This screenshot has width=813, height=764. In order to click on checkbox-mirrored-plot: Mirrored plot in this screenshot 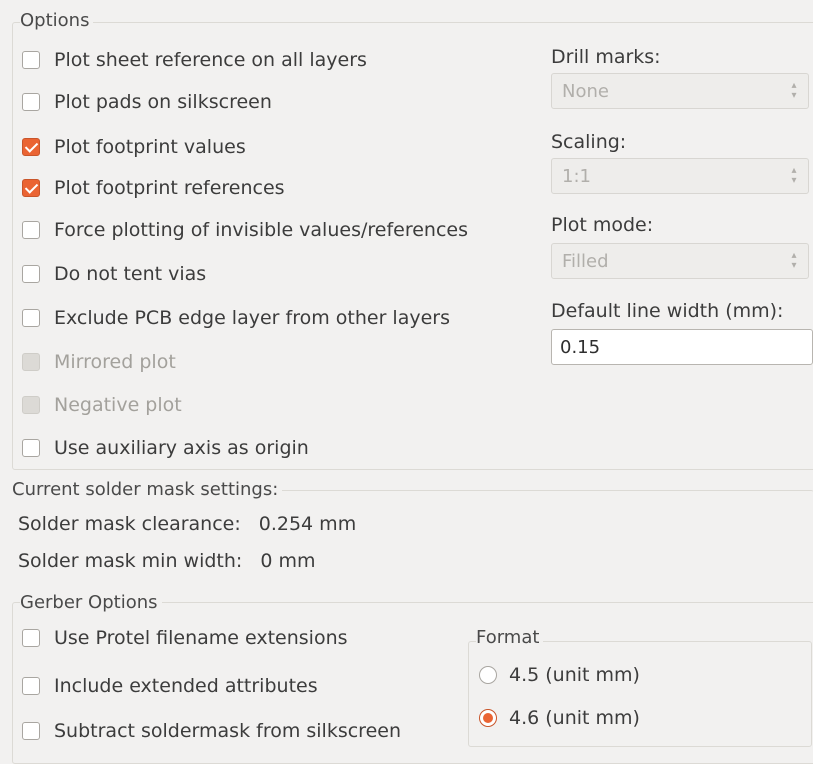, I will do `click(99, 362)`.